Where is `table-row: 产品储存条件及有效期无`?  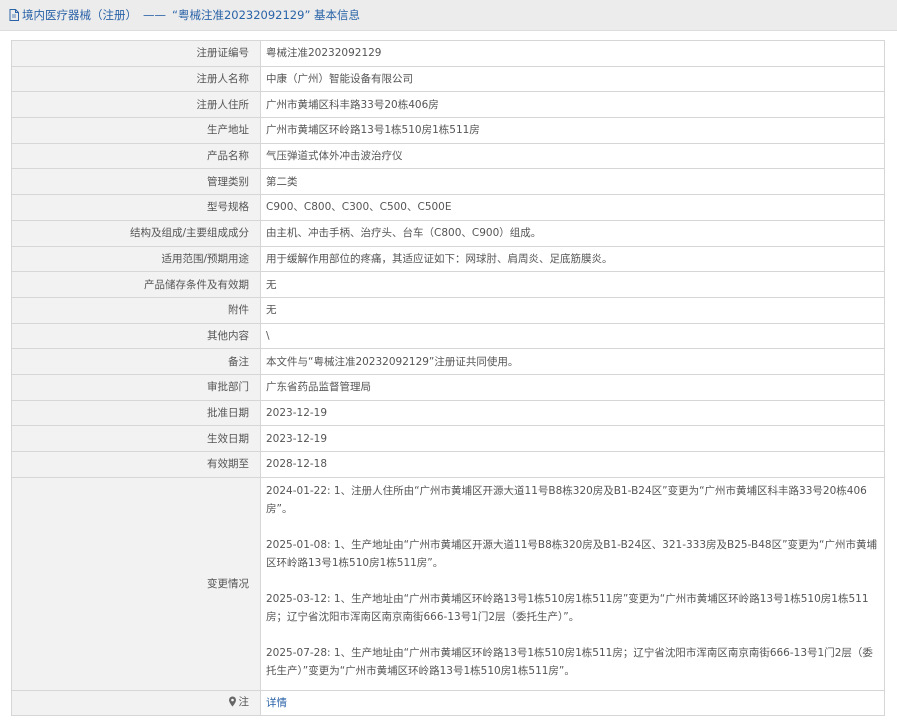
table-row: 产品储存条件及有效期无 is located at coordinates (448, 284).